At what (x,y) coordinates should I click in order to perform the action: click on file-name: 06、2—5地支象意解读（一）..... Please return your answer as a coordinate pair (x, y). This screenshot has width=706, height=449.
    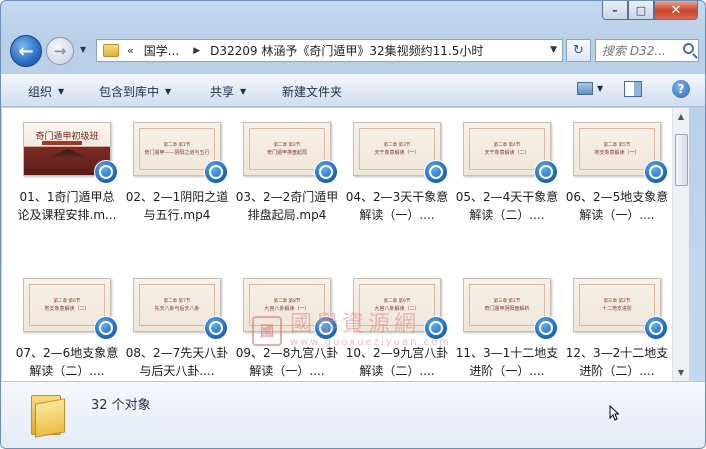
    Looking at the image, I should click on (617, 206).